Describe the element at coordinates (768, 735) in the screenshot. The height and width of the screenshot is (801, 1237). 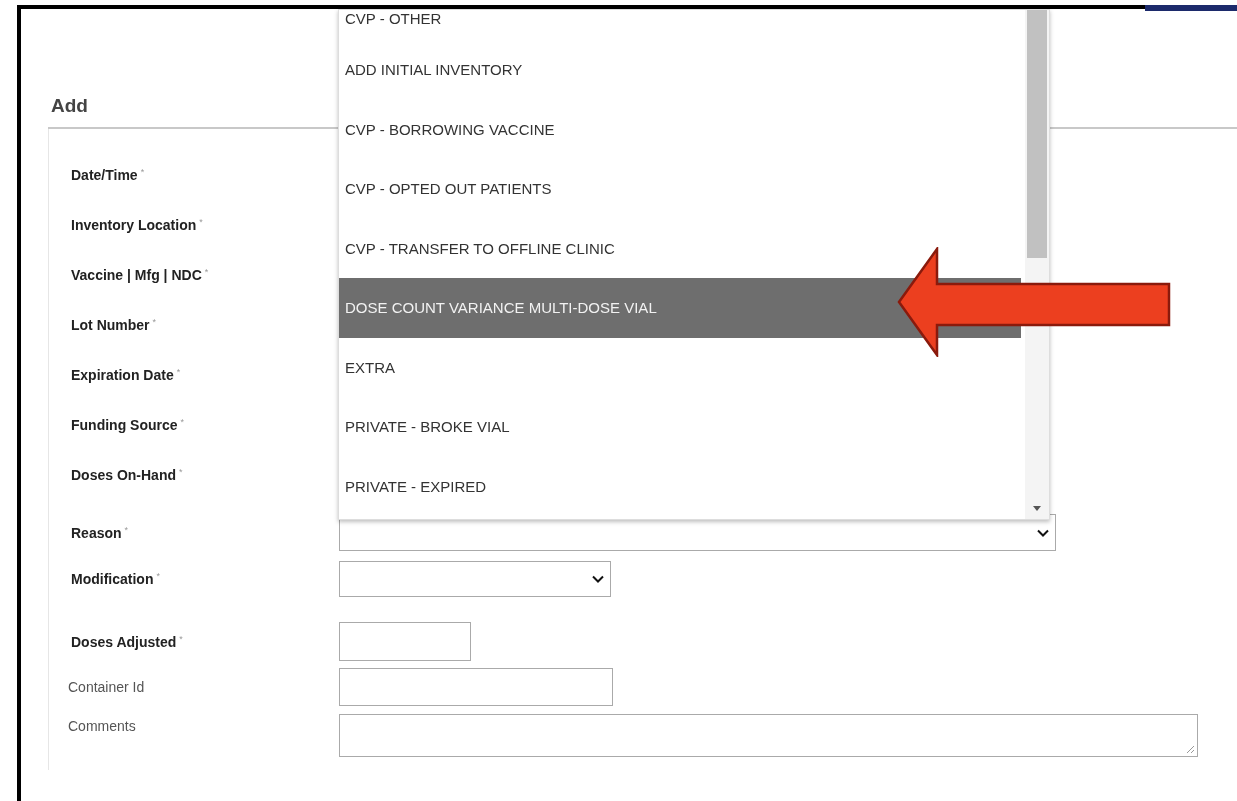
I see `comments-field` at that location.